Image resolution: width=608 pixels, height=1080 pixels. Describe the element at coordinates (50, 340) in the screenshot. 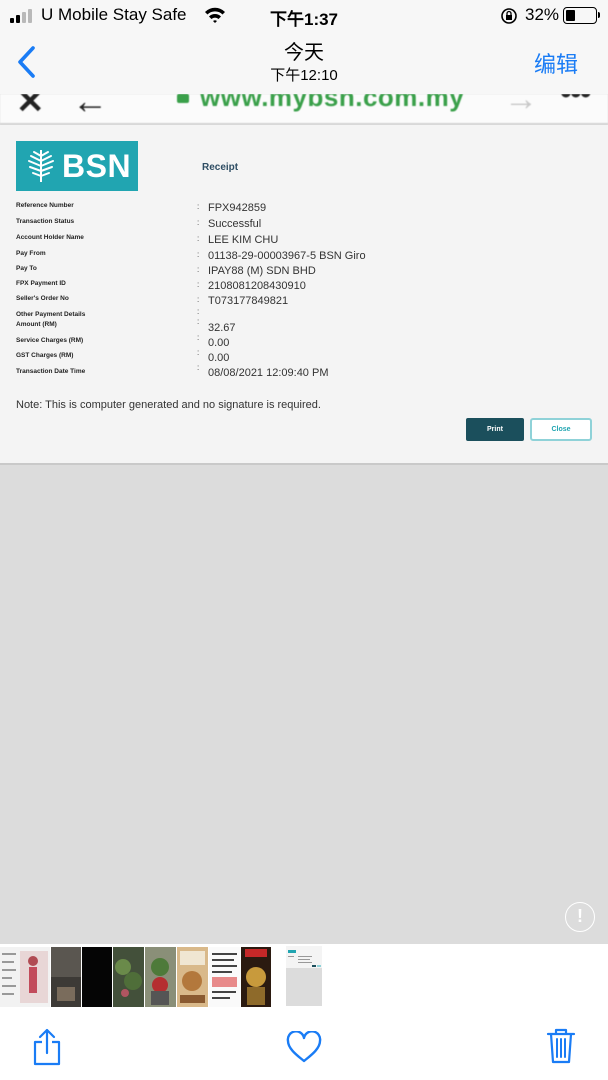

I see `field-label: Service Charges (RM)` at that location.